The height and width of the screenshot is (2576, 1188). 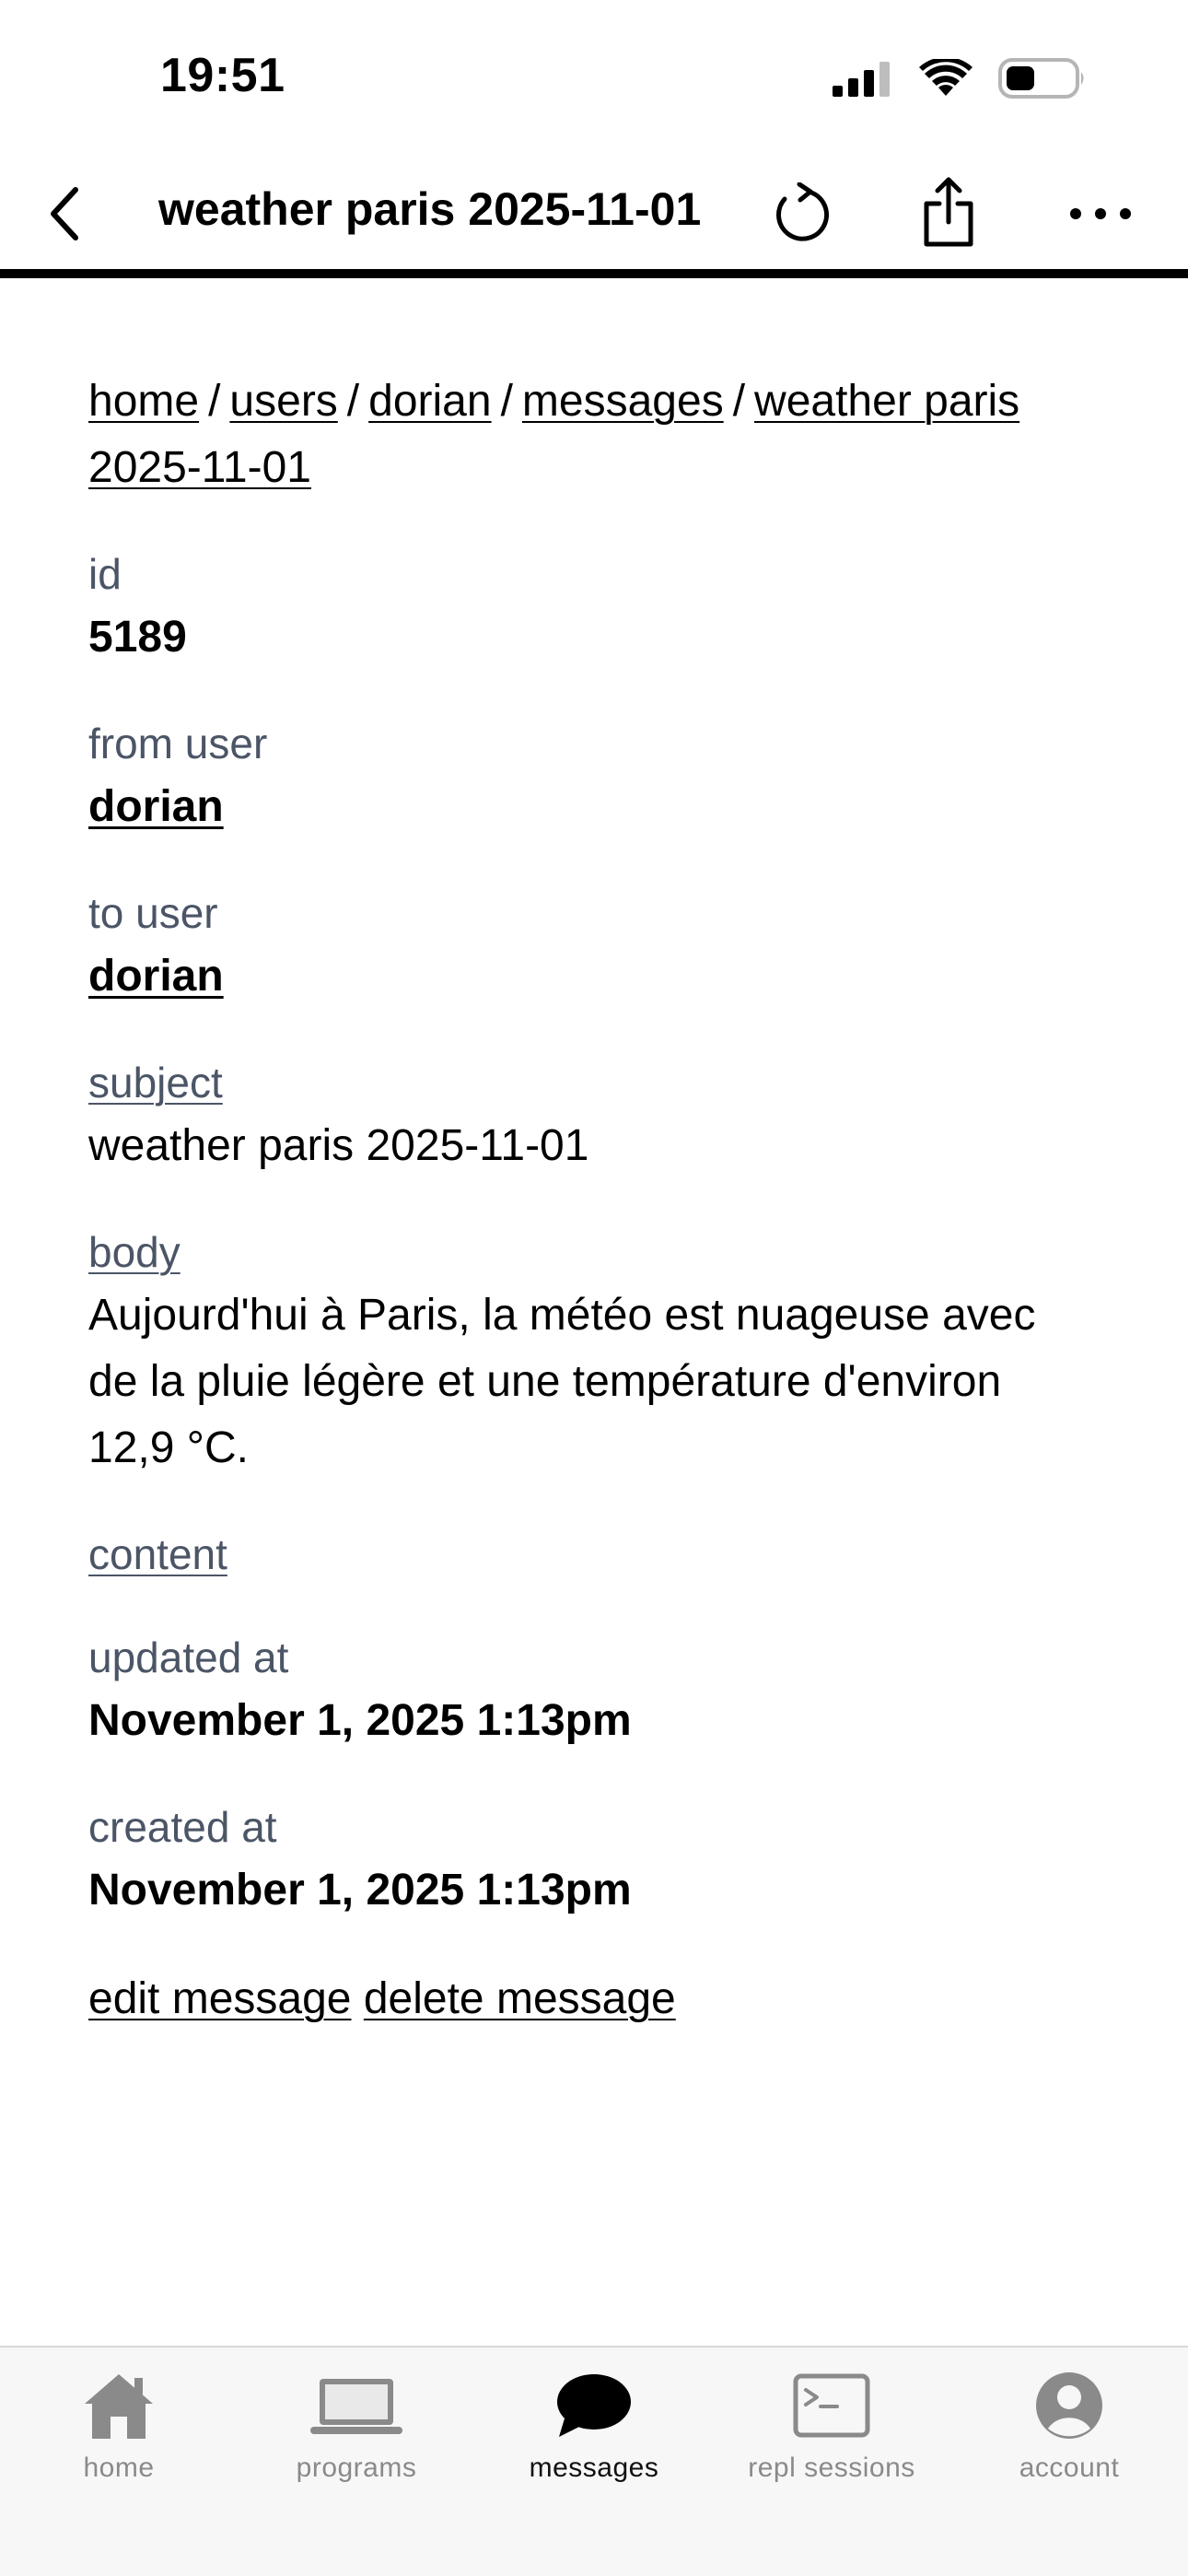 I want to click on tab-messages: messages, so click(x=594, y=2435).